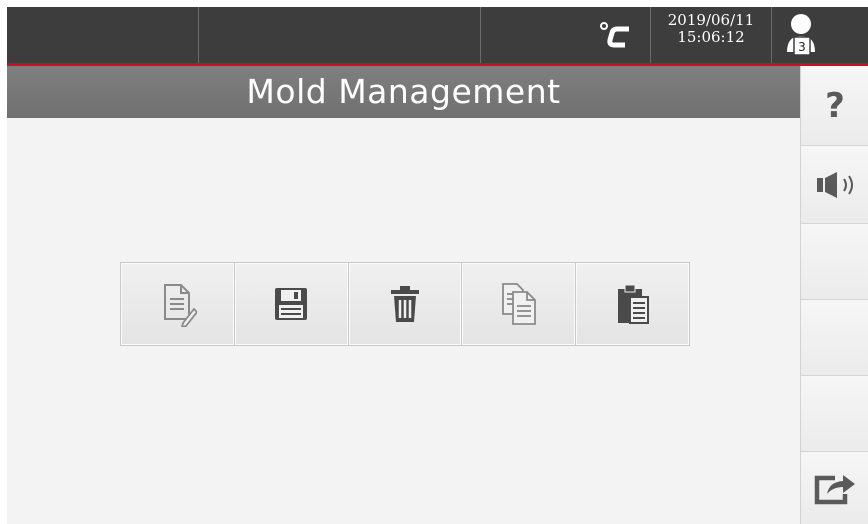 The height and width of the screenshot is (524, 868). I want to click on copy-icon, so click(518, 304).